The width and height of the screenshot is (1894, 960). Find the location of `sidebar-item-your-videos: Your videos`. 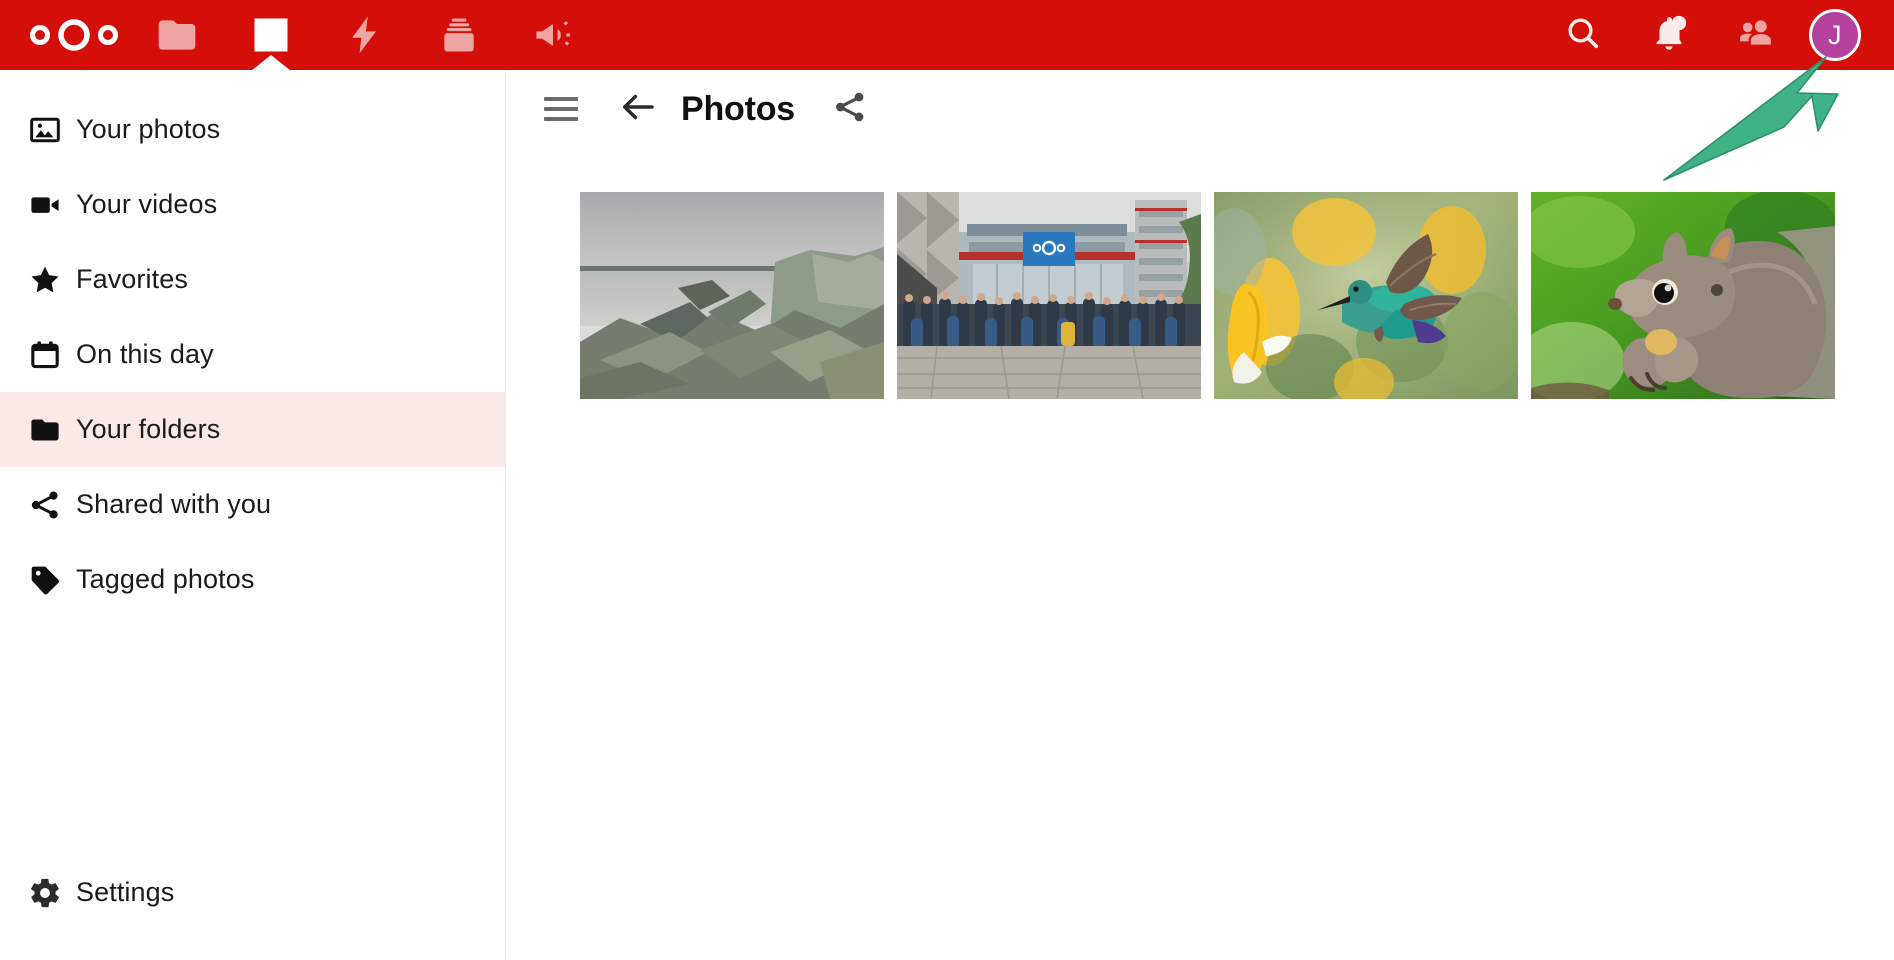

sidebar-item-your-videos: Your videos is located at coordinates (252, 204).